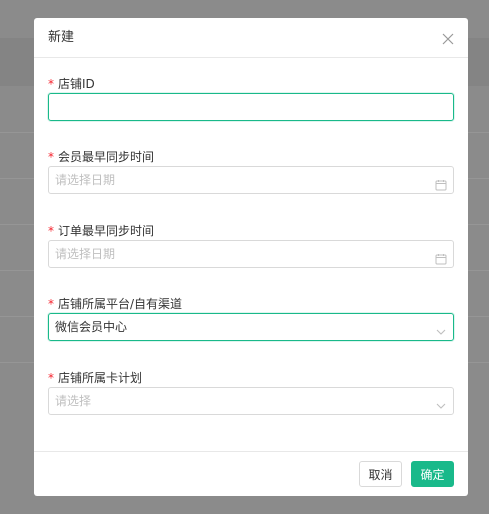  What do you see at coordinates (101, 157) in the screenshot?
I see `member-sync-date-label: * 会员最早同步时间` at bounding box center [101, 157].